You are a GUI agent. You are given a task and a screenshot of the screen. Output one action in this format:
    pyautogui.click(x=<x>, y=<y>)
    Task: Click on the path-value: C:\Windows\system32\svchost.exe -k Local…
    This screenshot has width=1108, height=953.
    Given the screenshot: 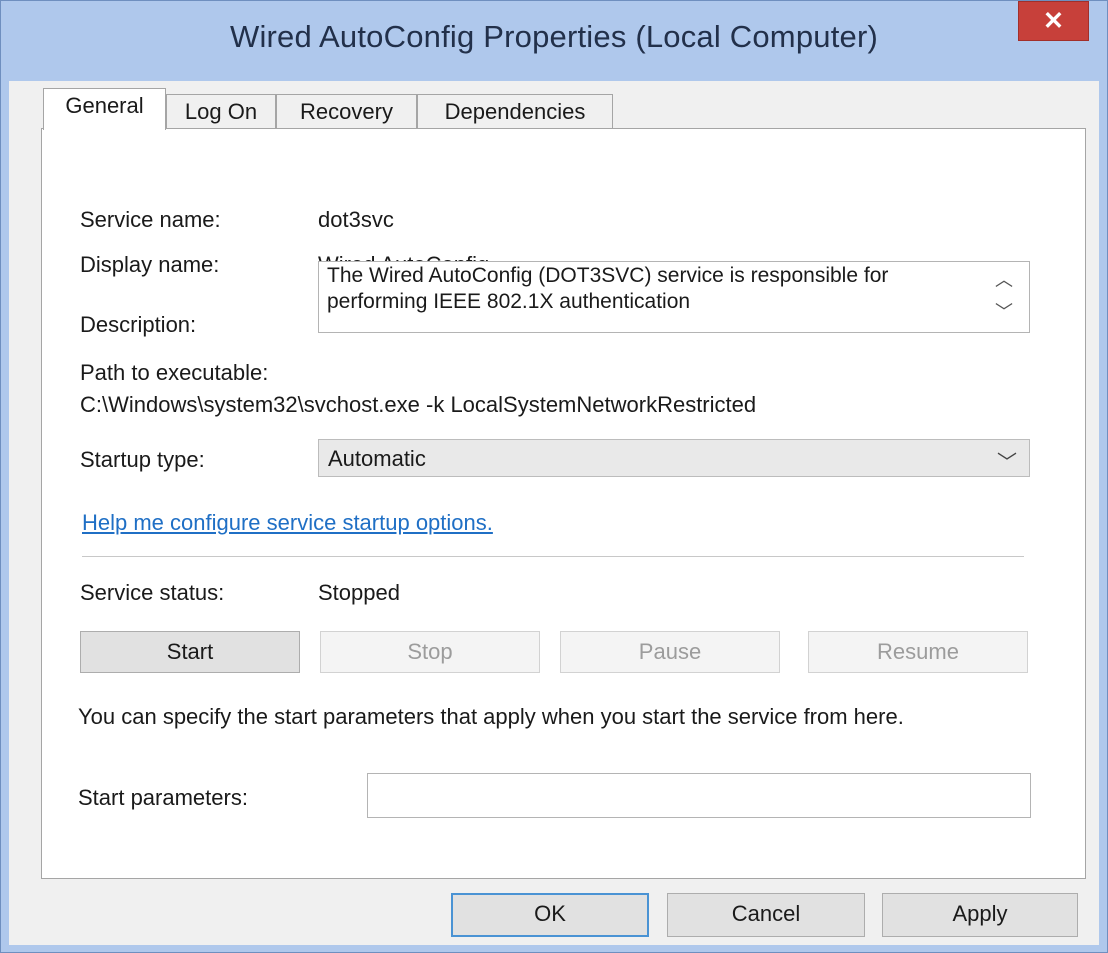 What is the action you would take?
    pyautogui.click(x=418, y=404)
    